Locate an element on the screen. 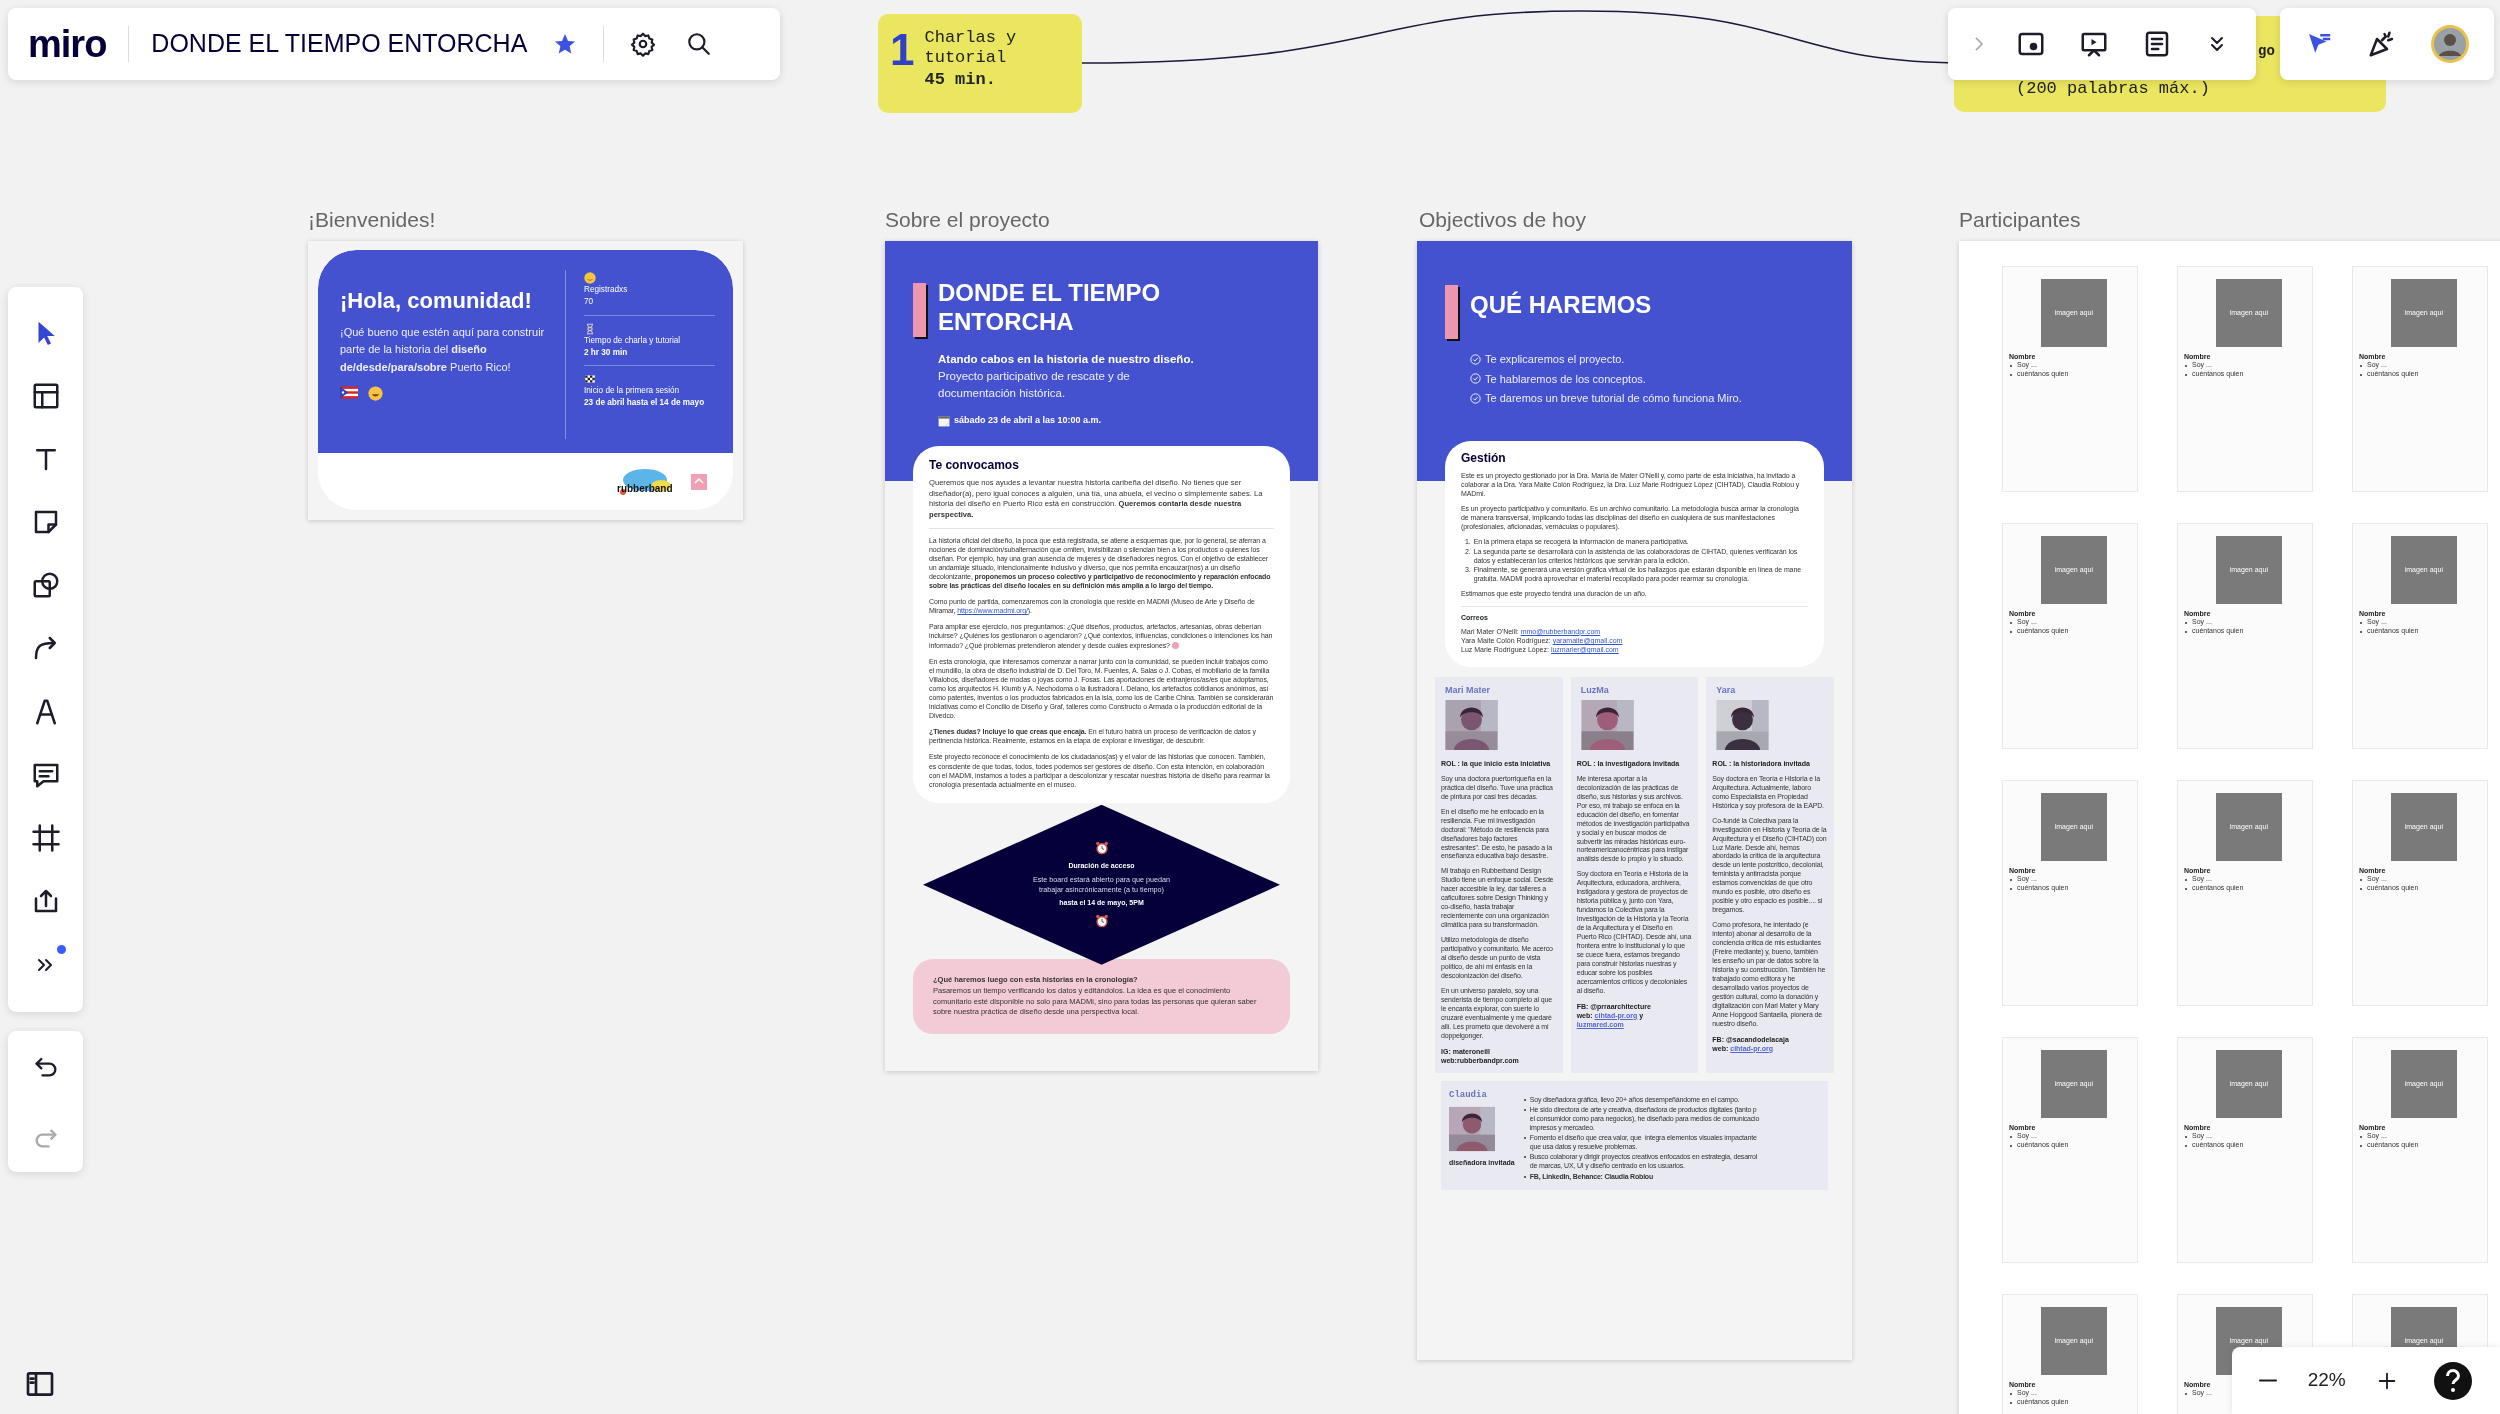 The height and width of the screenshot is (1414, 2500). miro-logo: miro is located at coordinates (67, 44).